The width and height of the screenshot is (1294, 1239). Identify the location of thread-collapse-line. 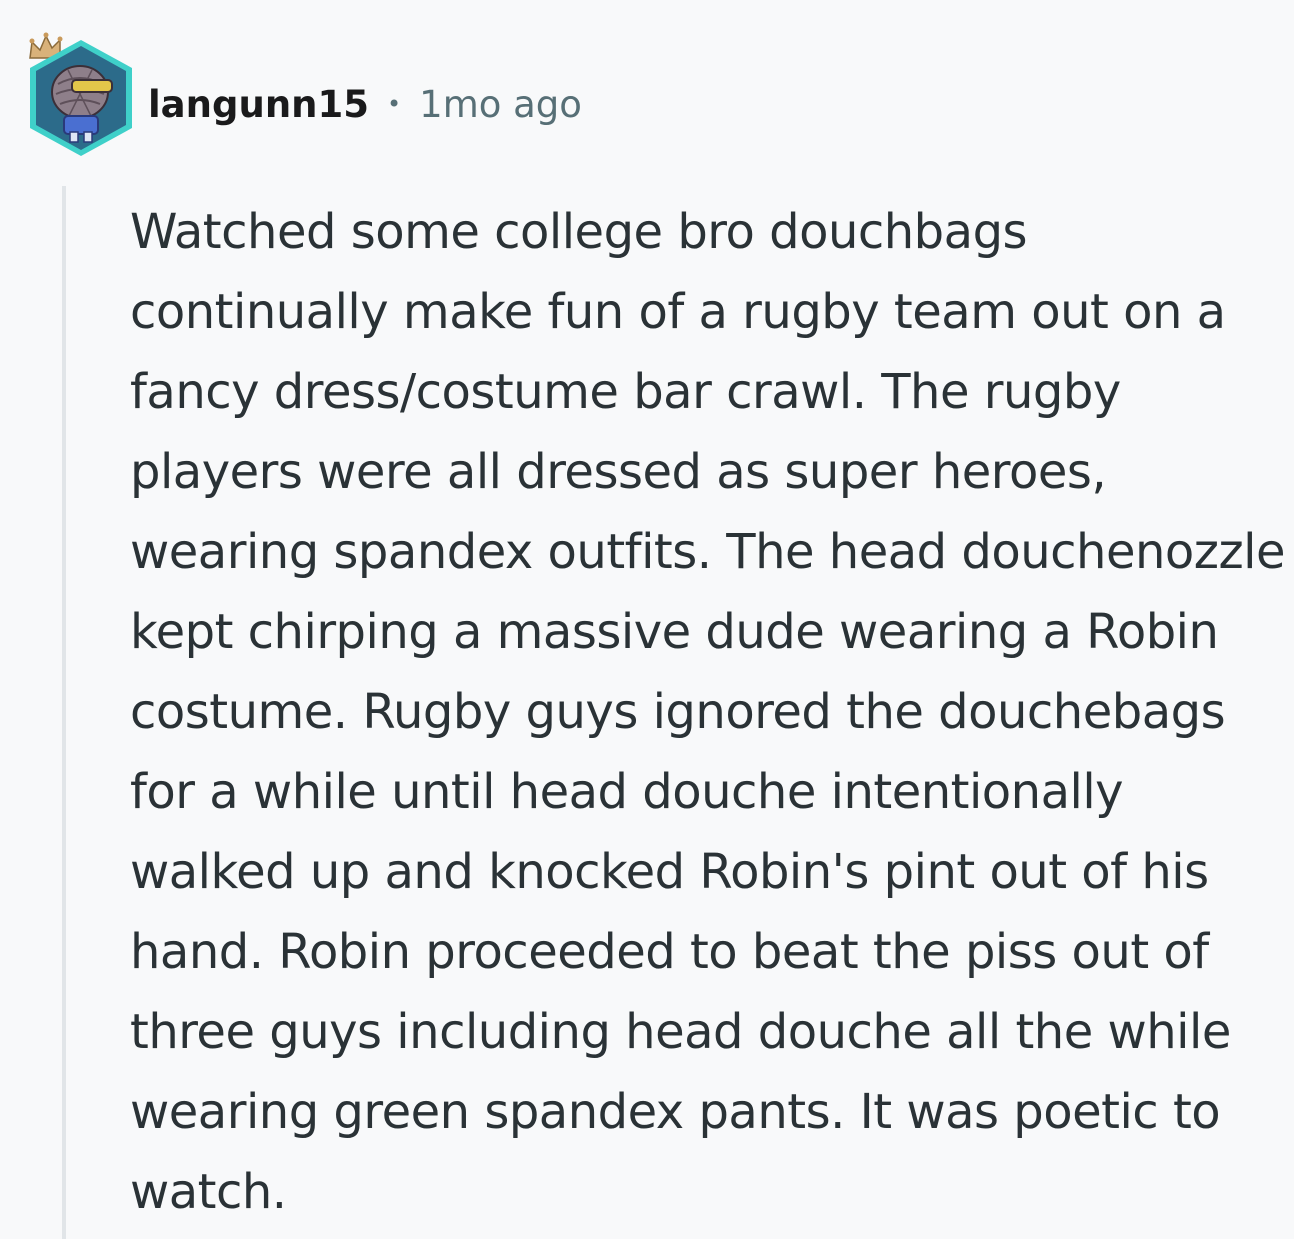
(64, 712).